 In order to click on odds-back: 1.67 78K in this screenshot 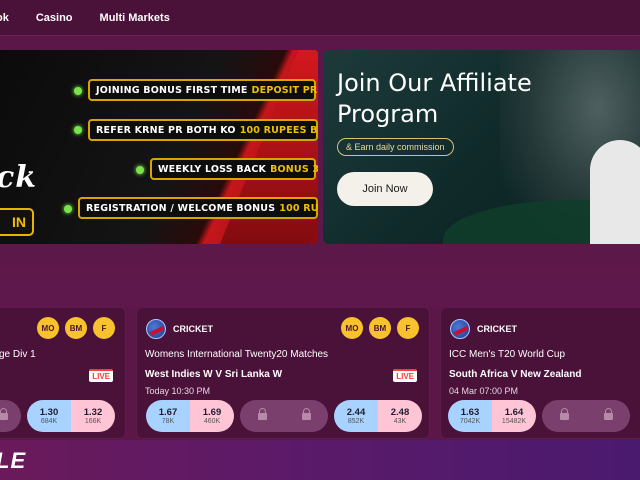, I will do `click(168, 416)`.